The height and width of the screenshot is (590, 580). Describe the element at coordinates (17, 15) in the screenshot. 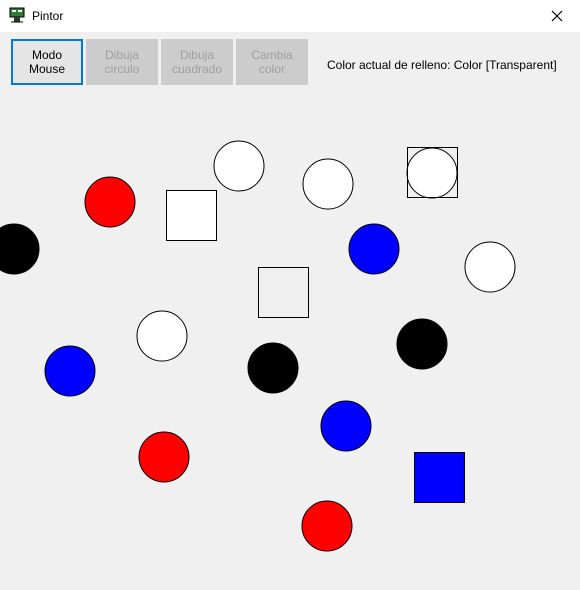

I see `paint-app-icon` at that location.